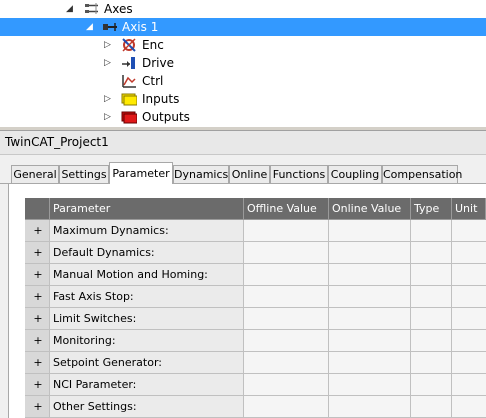 The image size is (486, 418). Describe the element at coordinates (147, 275) in the screenshot. I see `parameter-name: Manual Motion and Homing:` at that location.